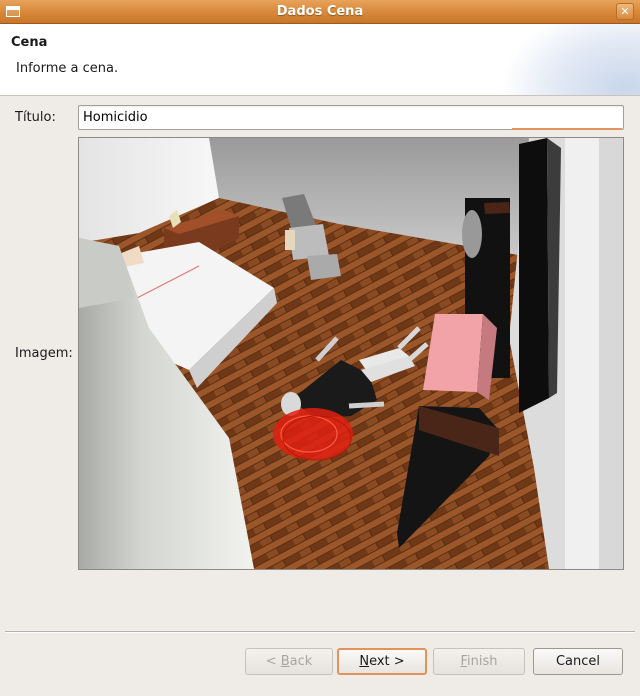  What do you see at coordinates (301, 661) in the screenshot?
I see `back-button-label: ack` at bounding box center [301, 661].